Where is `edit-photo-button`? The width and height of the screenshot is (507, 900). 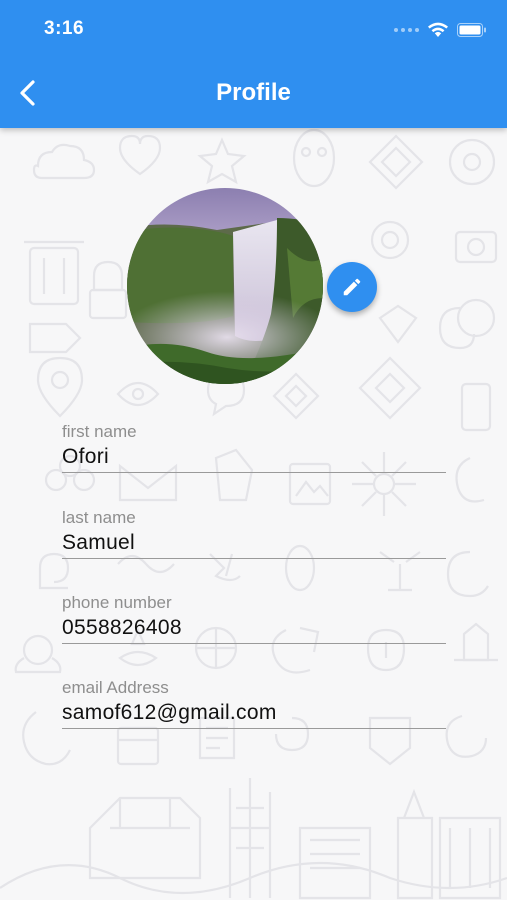
edit-photo-button is located at coordinates (352, 287).